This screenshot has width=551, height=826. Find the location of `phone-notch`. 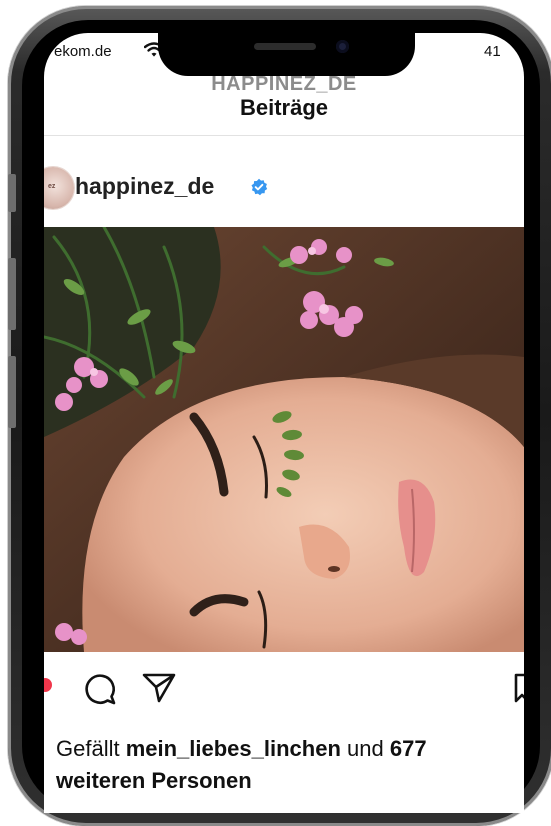

phone-notch is located at coordinates (286, 50).